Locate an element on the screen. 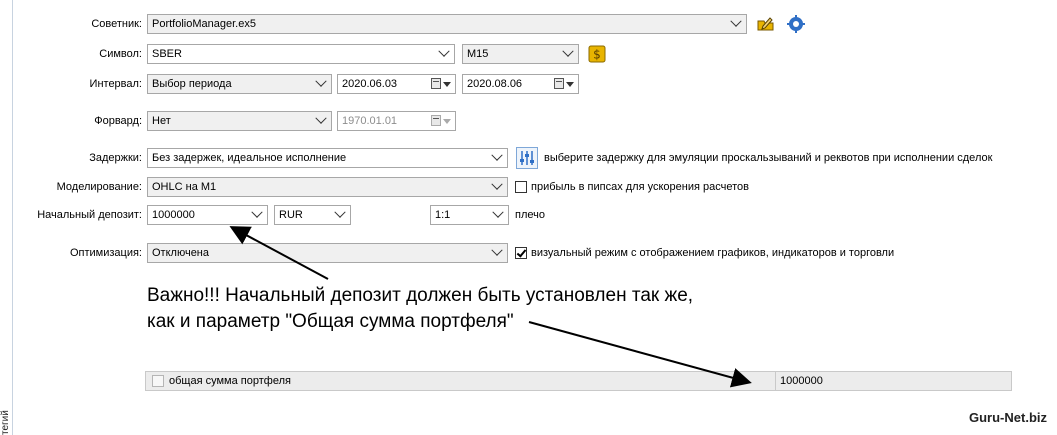  forward-label: Форвард: is located at coordinates (118, 121).